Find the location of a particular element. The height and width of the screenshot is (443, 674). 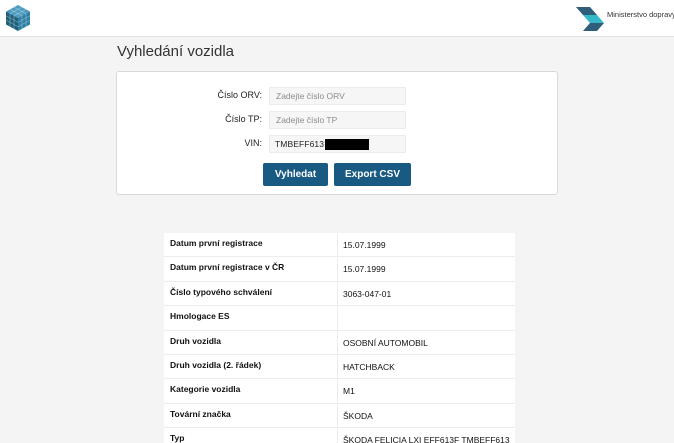

tp-label: Číslo TP: is located at coordinates (243, 119).